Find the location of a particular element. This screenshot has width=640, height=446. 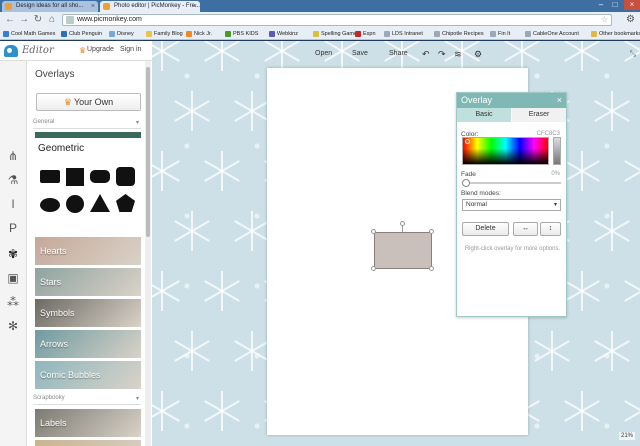

rectangle-shape is located at coordinates (50, 176).